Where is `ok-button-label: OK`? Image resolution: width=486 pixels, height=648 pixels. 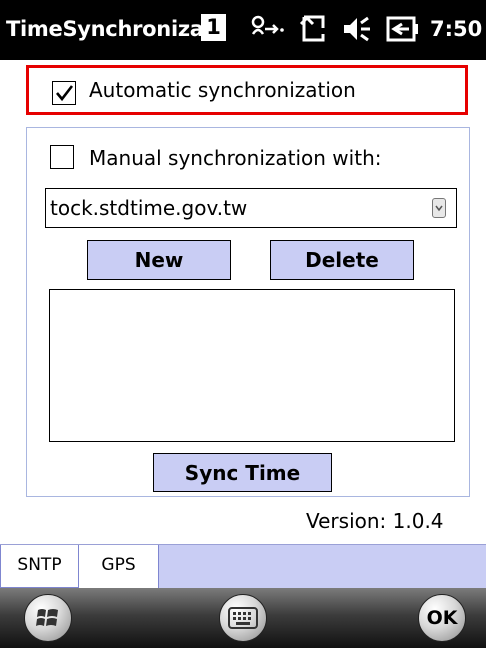
ok-button-label: OK is located at coordinates (442, 618).